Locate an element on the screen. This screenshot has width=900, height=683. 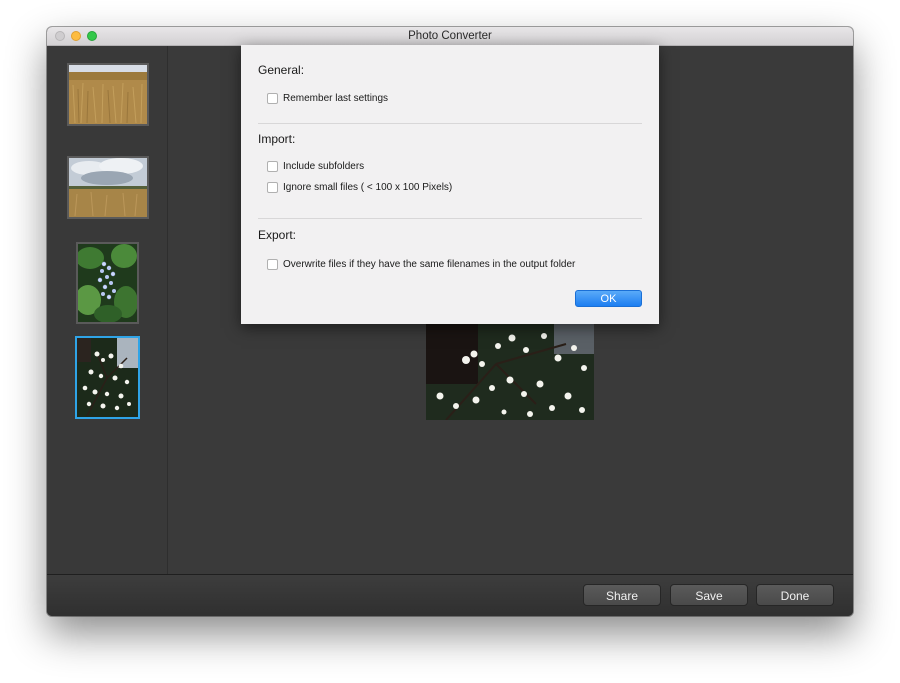
thumbnail-blue-flowers is located at coordinates (107, 283).